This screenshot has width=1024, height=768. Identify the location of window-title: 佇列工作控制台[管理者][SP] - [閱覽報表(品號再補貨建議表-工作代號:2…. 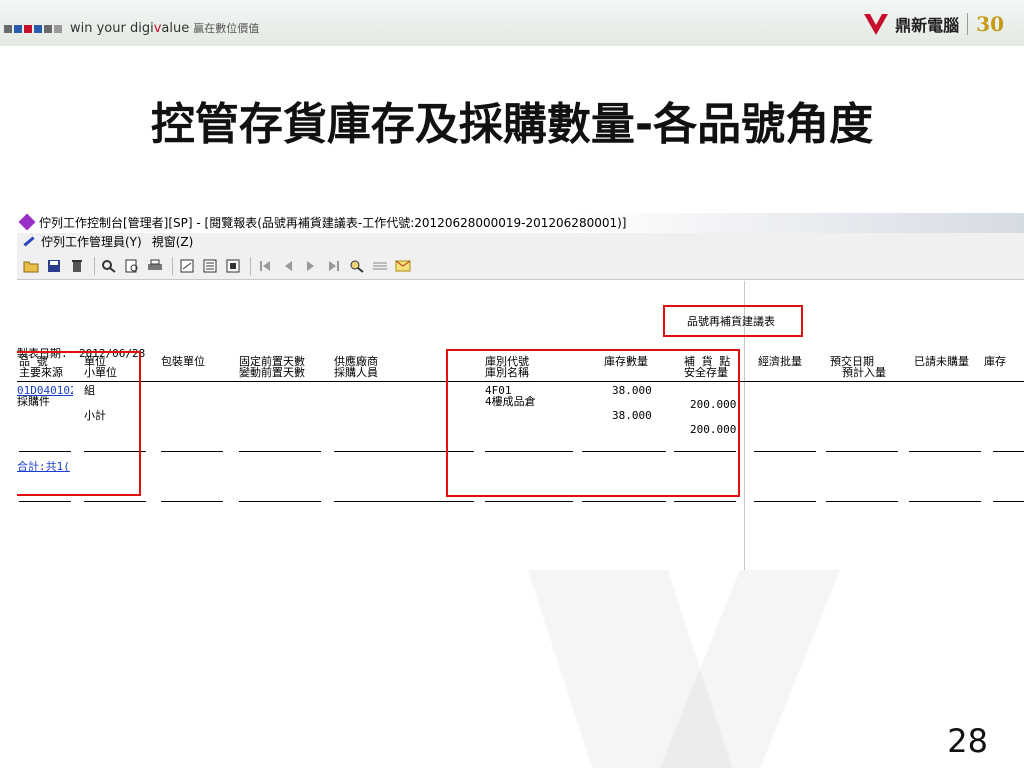
(333, 223).